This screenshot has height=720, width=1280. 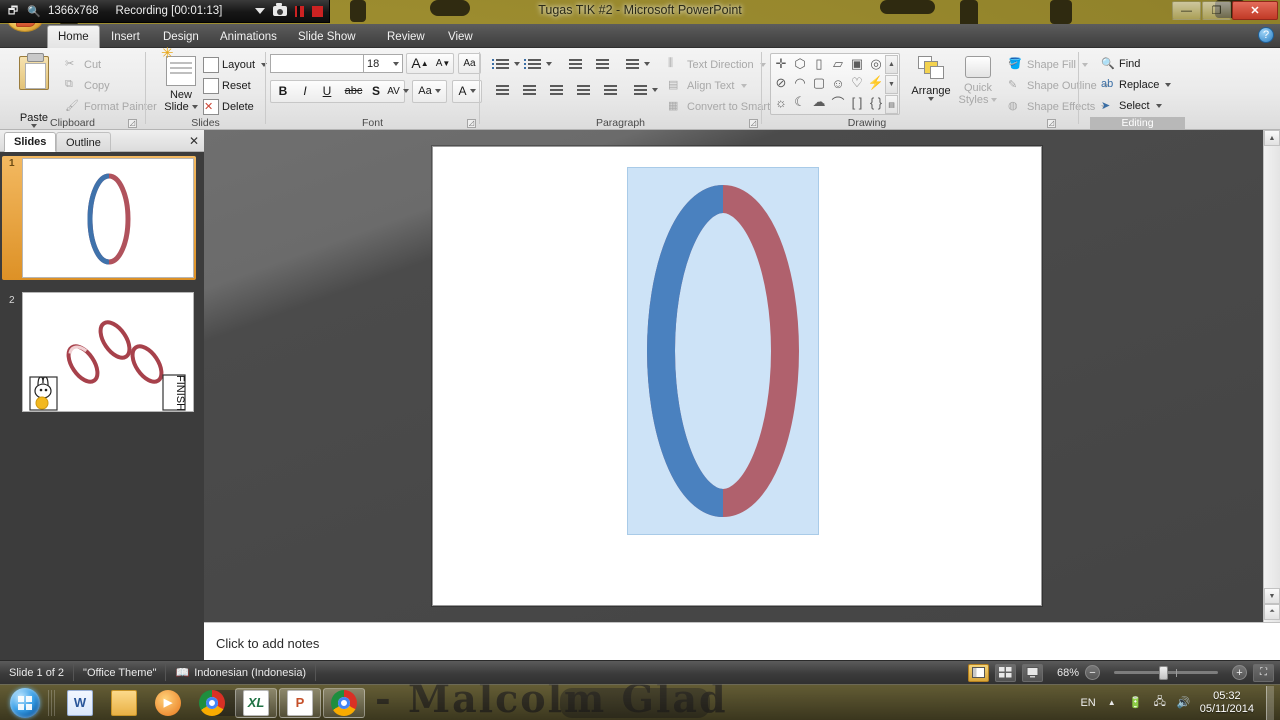 I want to click on columns-button, so click(x=638, y=90).